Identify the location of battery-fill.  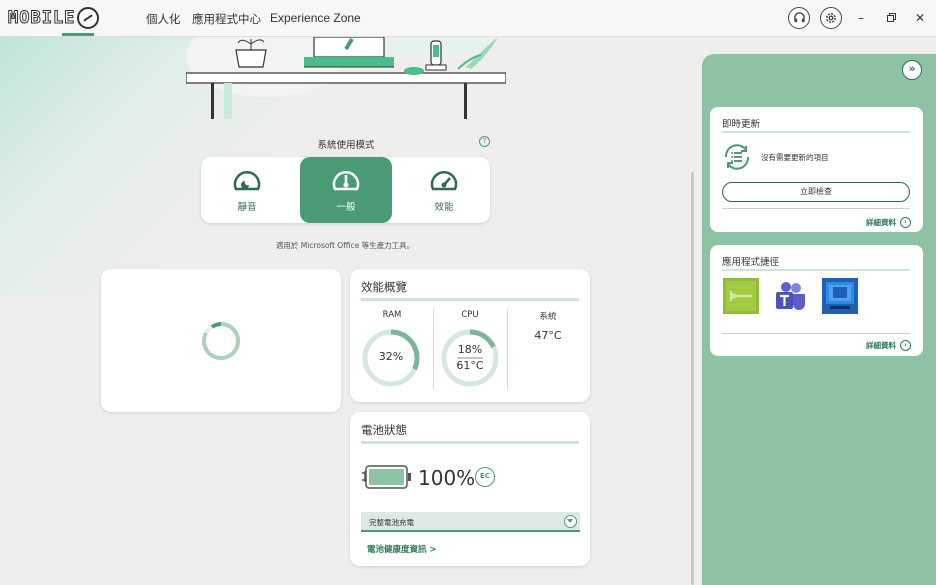
(386, 477).